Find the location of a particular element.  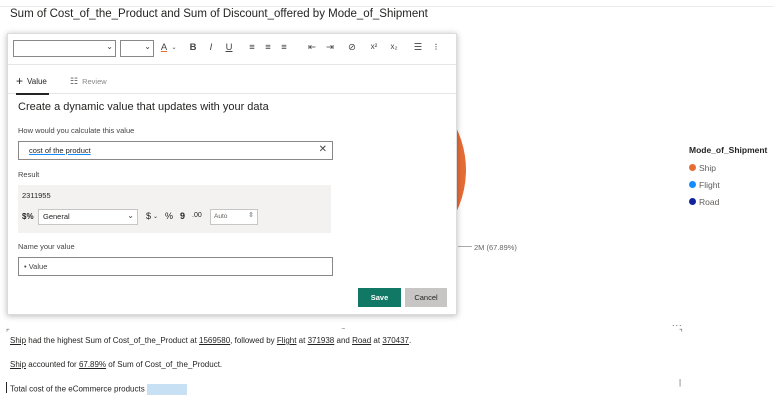

align-right-icon: ≡ is located at coordinates (284, 47).